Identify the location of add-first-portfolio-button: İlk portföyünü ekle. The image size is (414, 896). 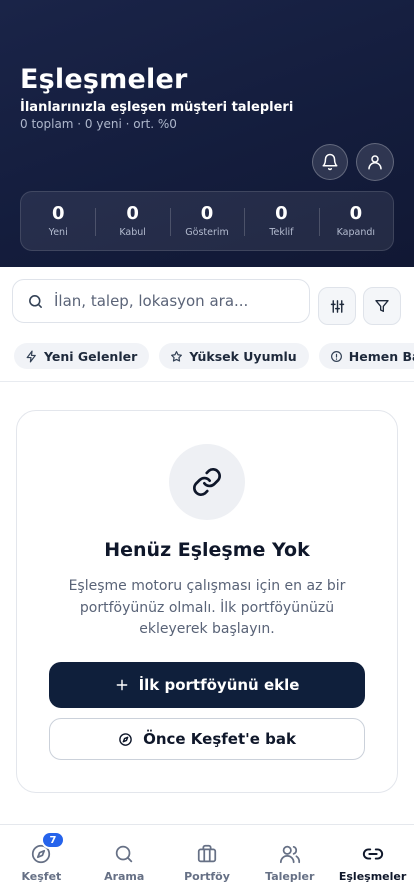
(207, 685).